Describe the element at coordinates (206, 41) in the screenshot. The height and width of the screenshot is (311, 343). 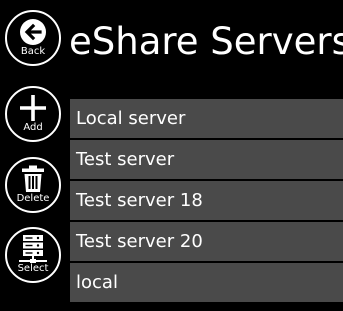
I see `page-title: eShare Servers` at that location.